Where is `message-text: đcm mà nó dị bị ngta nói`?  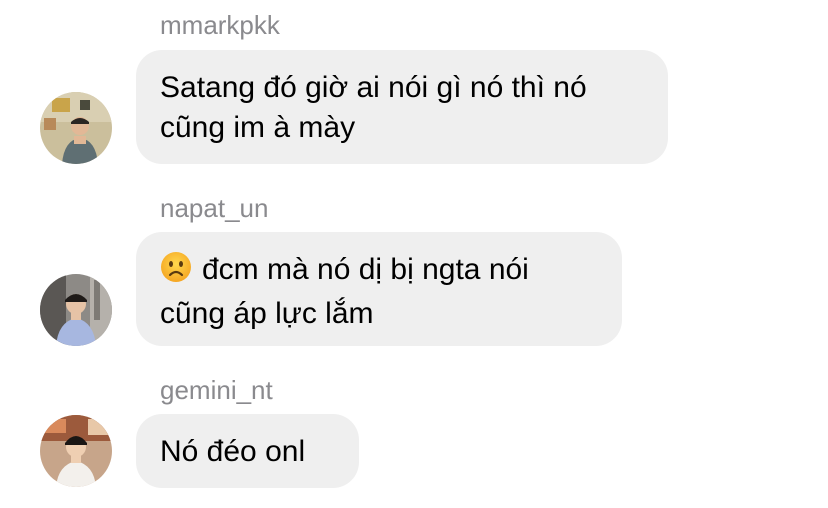 message-text: đcm mà nó dị bị ngta nói is located at coordinates (365, 269).